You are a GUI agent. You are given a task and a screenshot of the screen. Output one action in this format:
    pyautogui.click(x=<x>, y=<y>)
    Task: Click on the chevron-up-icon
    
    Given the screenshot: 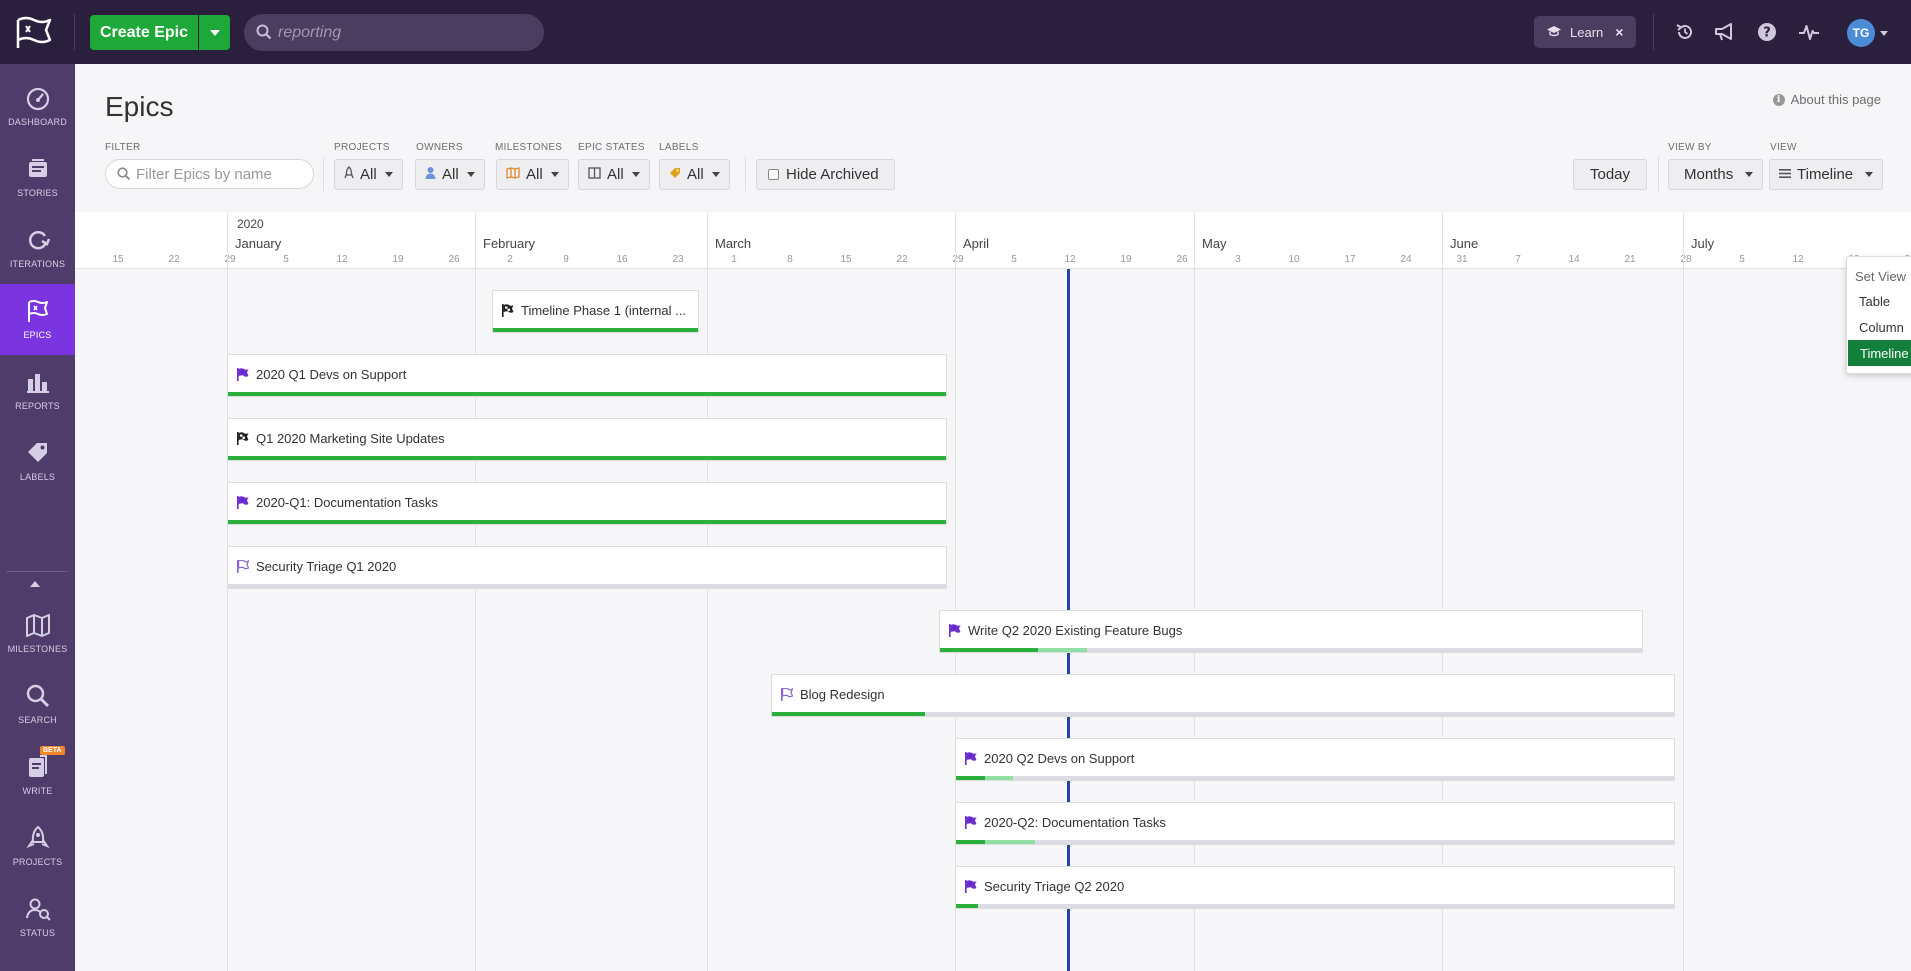 What is the action you would take?
    pyautogui.click(x=35, y=584)
    